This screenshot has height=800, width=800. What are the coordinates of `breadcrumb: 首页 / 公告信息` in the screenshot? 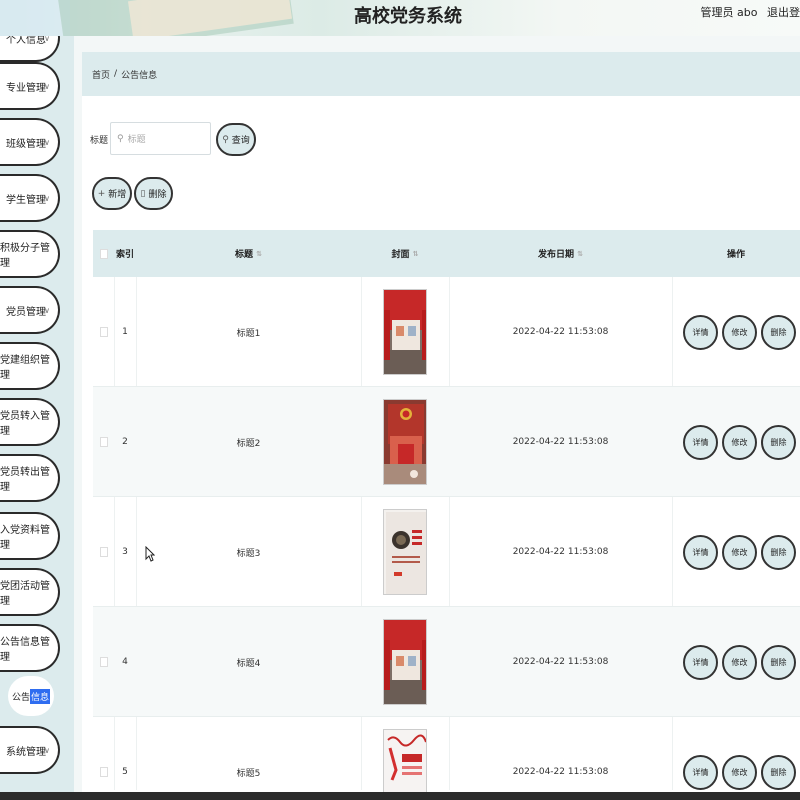 It's located at (441, 74).